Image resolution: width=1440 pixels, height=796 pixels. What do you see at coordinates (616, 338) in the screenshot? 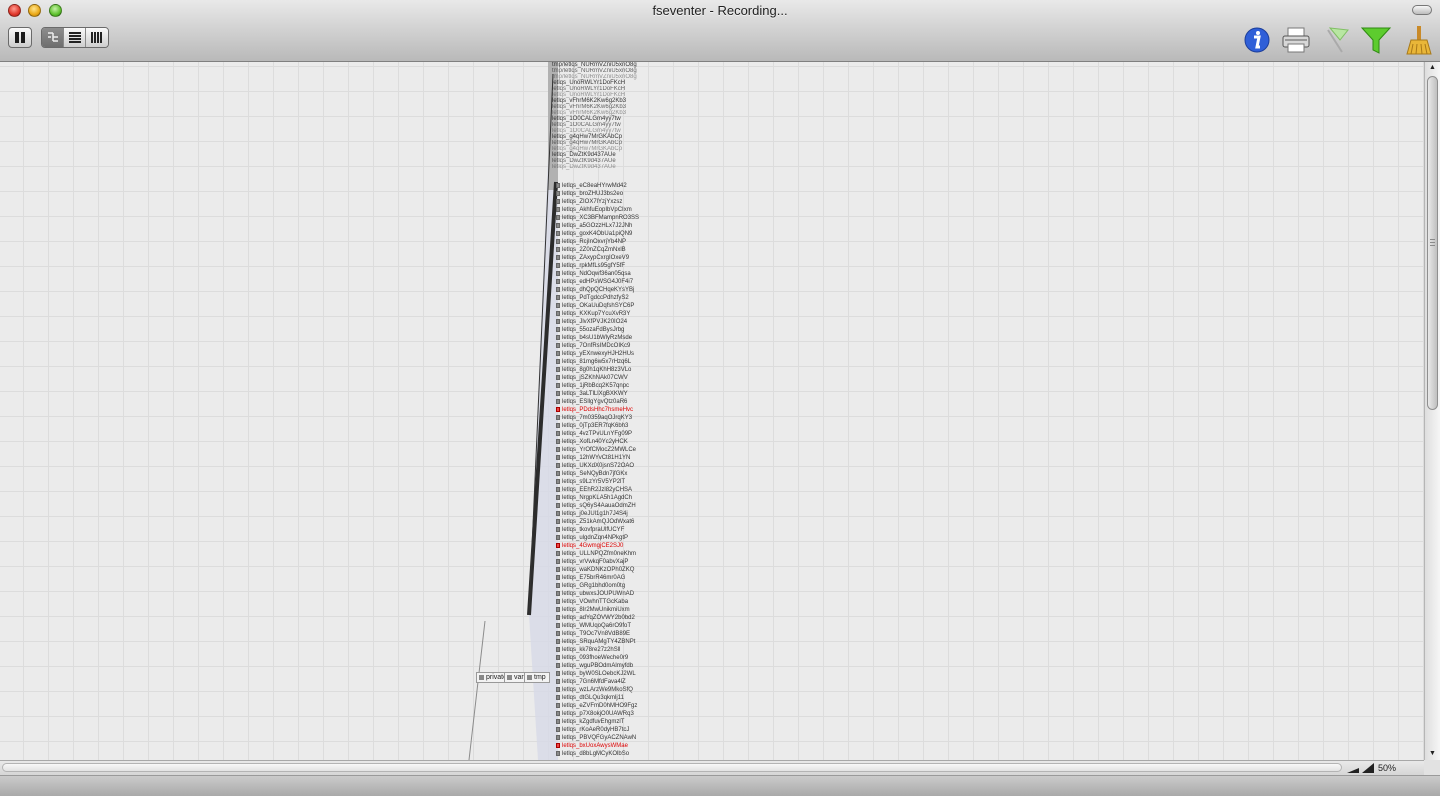
I see `file-item: letlqs_b4sU1bWlyRzMsde` at bounding box center [616, 338].